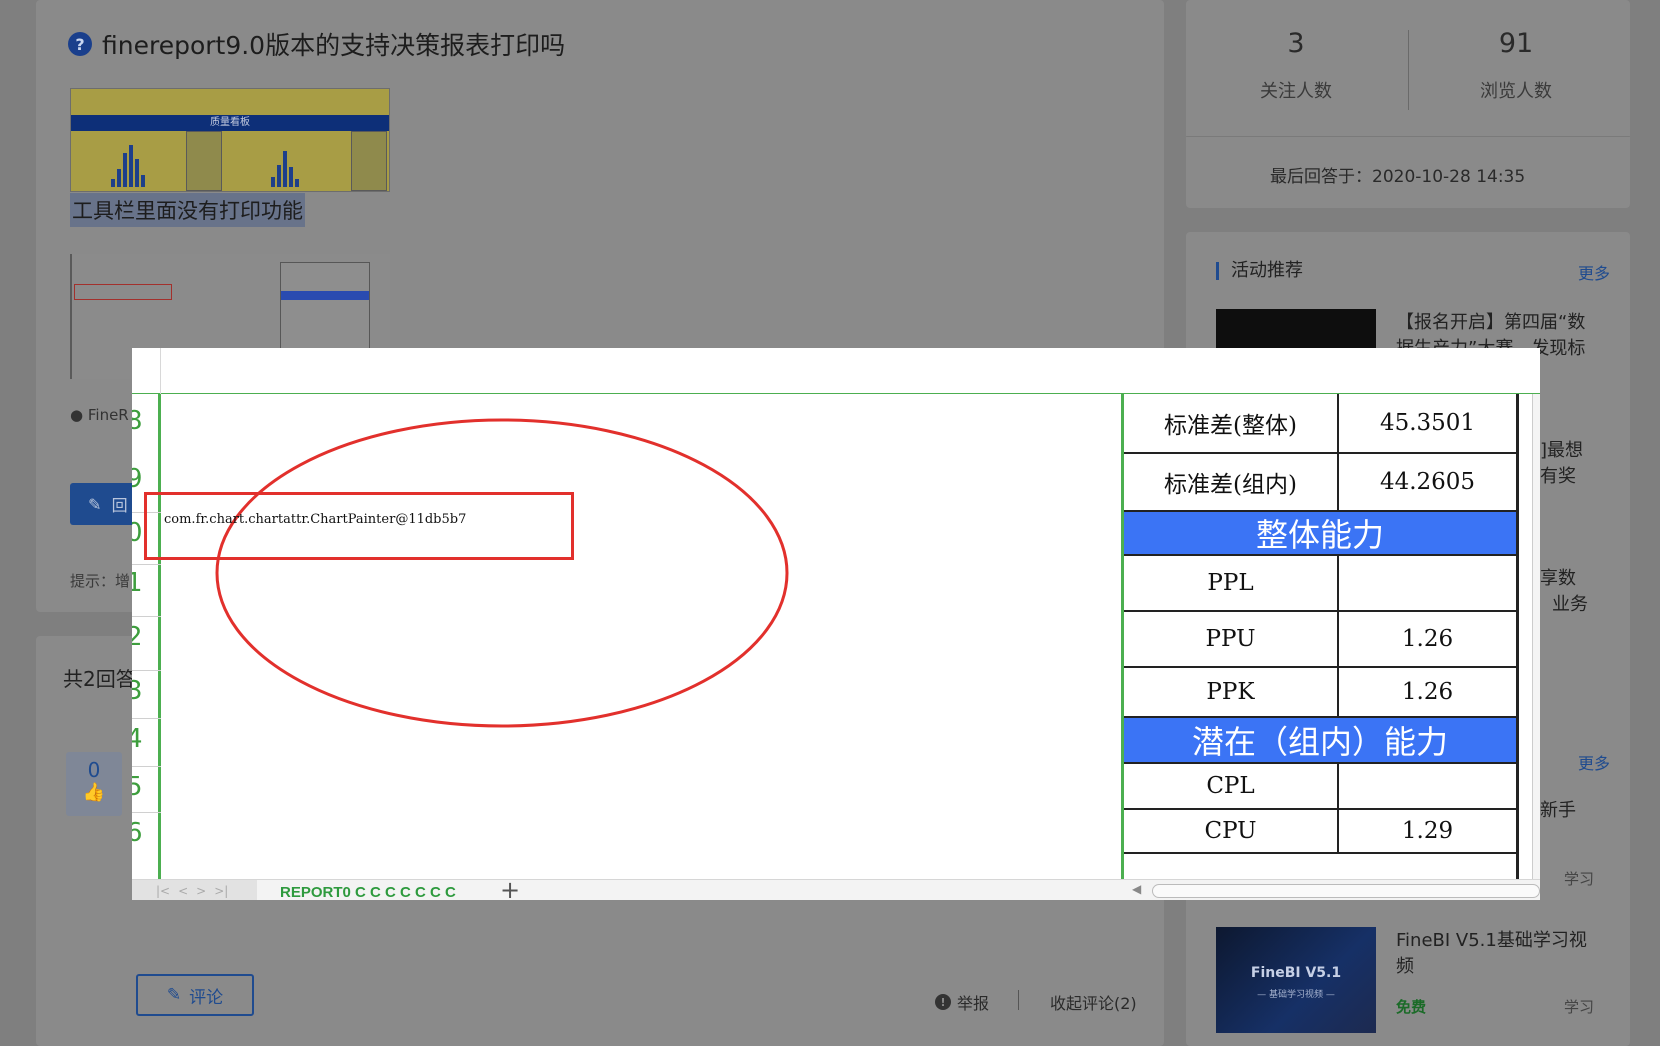 The height and width of the screenshot is (1046, 1660). Describe the element at coordinates (137, 637) in the screenshot. I see `row-number: 2` at that location.